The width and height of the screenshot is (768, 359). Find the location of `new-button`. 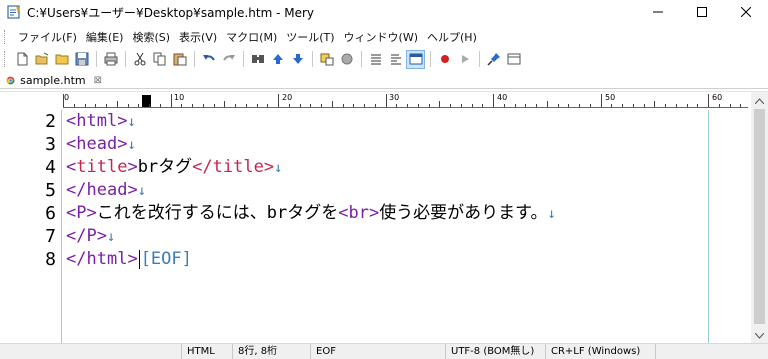

new-button is located at coordinates (21, 59).